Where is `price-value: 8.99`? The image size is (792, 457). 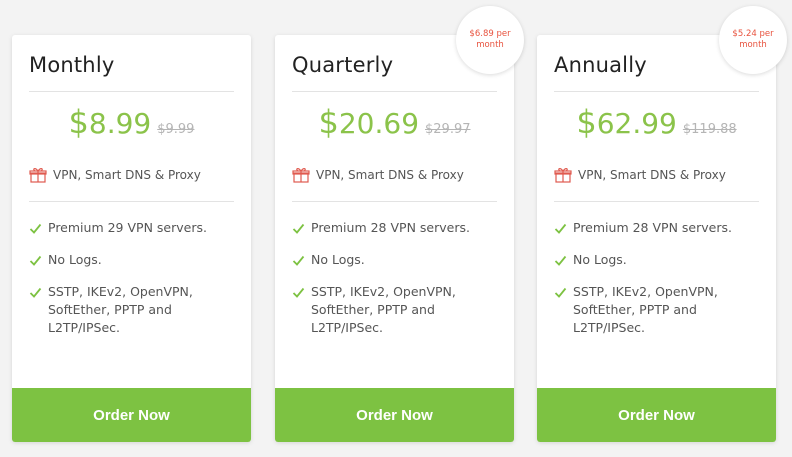
price-value: 8.99 is located at coordinates (120, 123).